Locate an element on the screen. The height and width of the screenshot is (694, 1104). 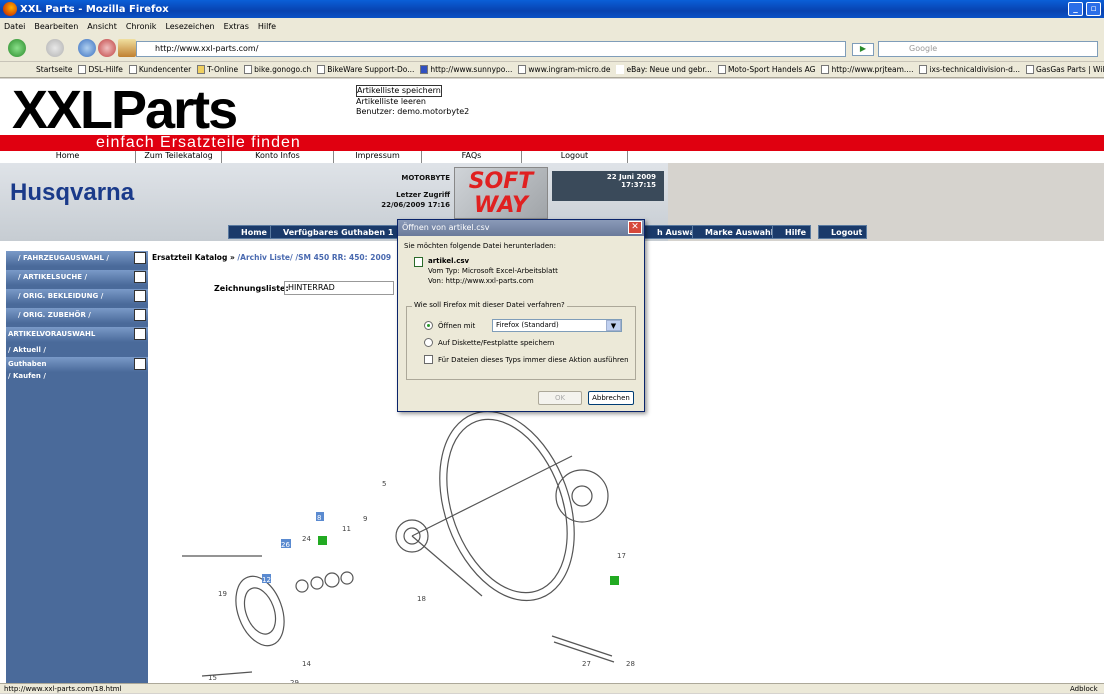
part-label: 8 is located at coordinates (319, 518).